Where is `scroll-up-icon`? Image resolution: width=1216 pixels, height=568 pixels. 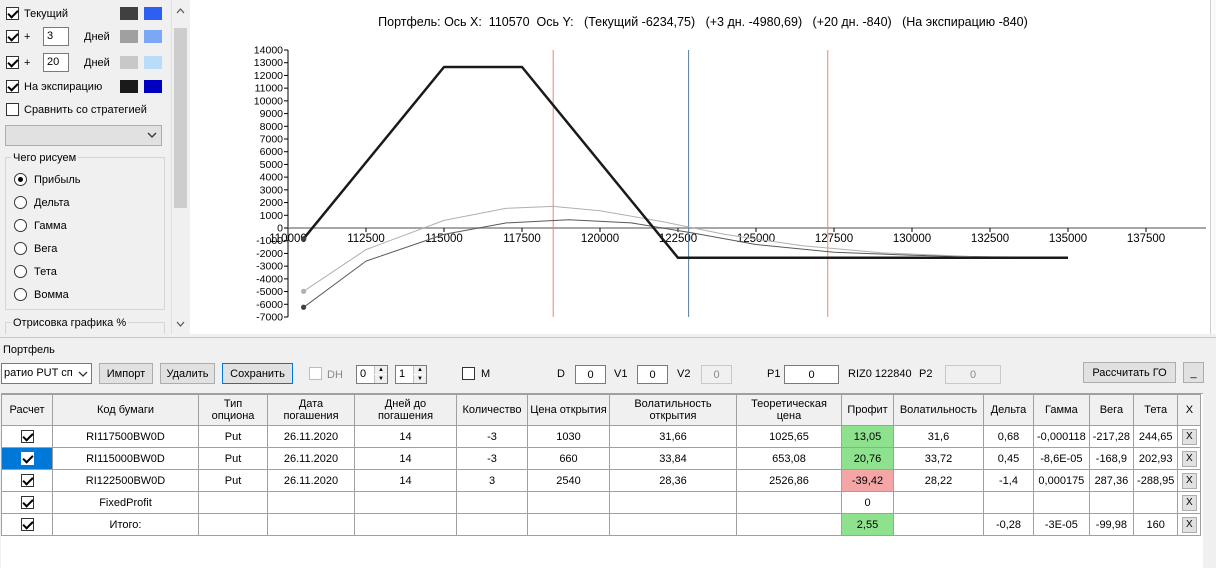 scroll-up-icon is located at coordinates (180, 11).